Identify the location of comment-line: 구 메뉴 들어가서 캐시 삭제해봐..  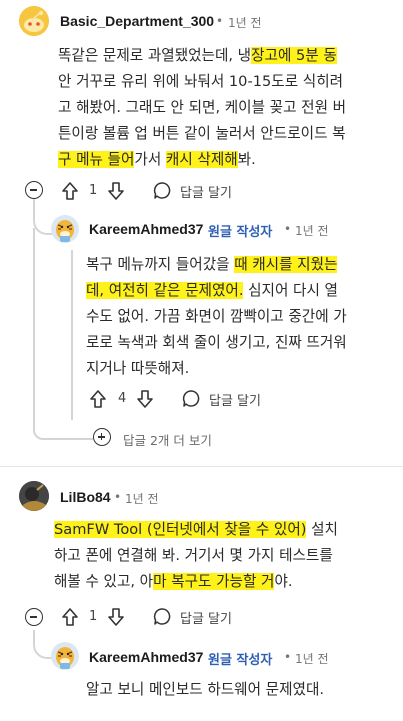
(228, 160).